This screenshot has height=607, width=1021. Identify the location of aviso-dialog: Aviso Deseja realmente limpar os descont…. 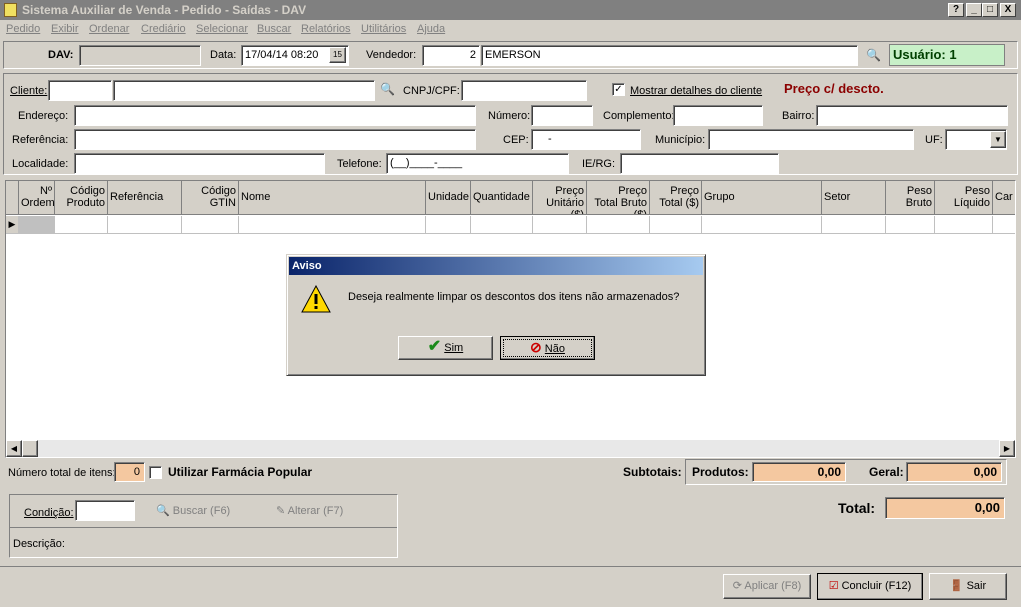
(496, 315).